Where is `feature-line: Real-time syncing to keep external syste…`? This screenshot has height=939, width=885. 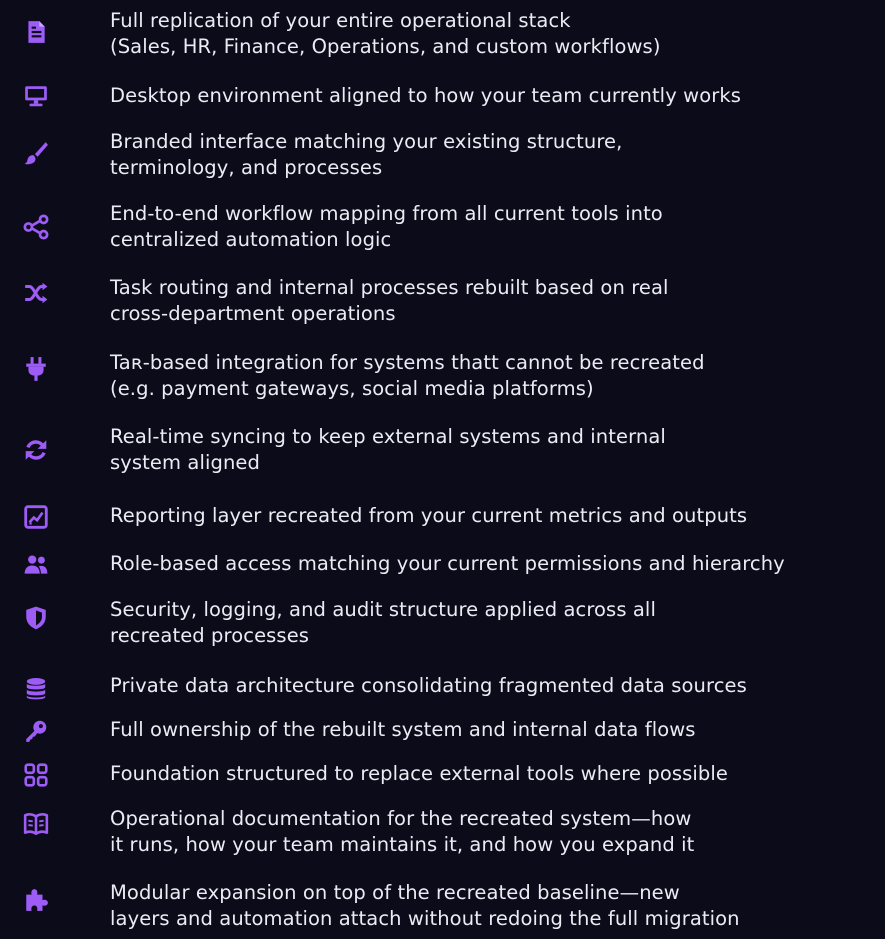 feature-line: Real-time syncing to keep external syste… is located at coordinates (388, 436).